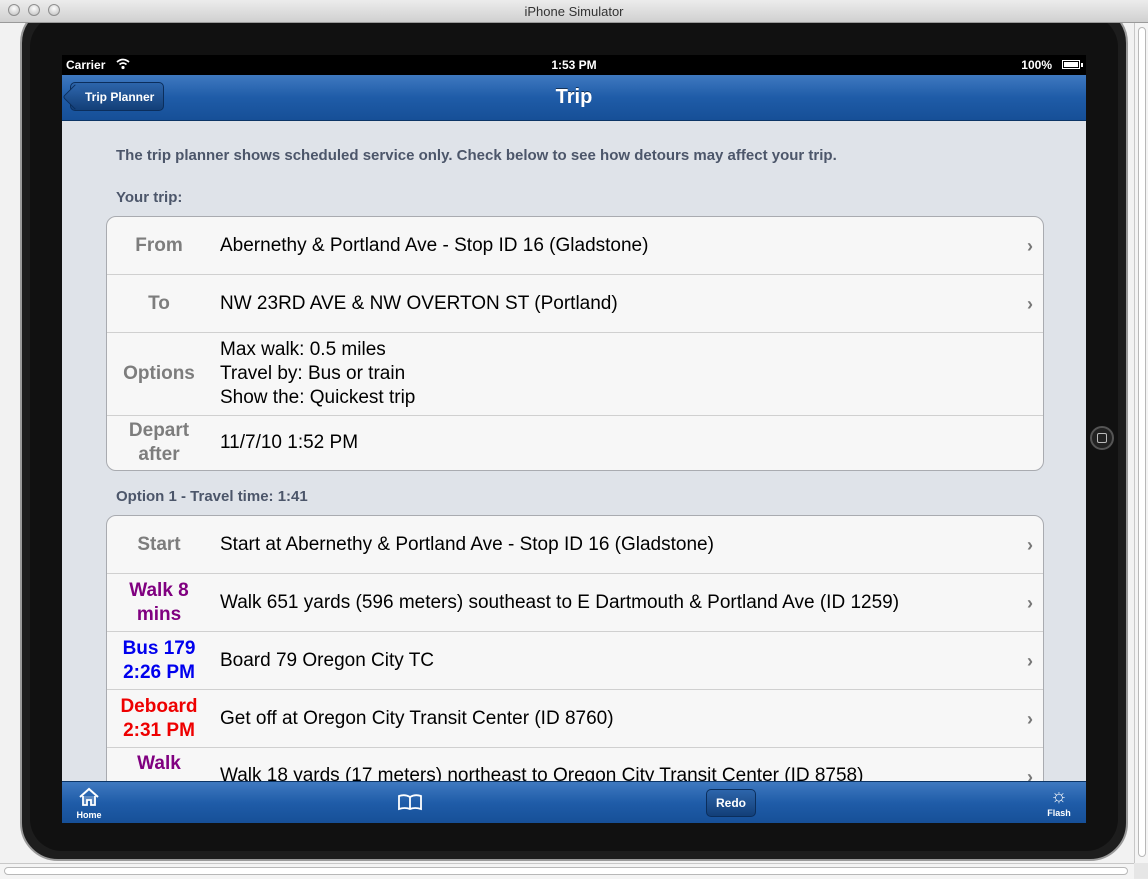  I want to click on bottom-toolbar: Home Redo ☼ Flash, so click(574, 802).